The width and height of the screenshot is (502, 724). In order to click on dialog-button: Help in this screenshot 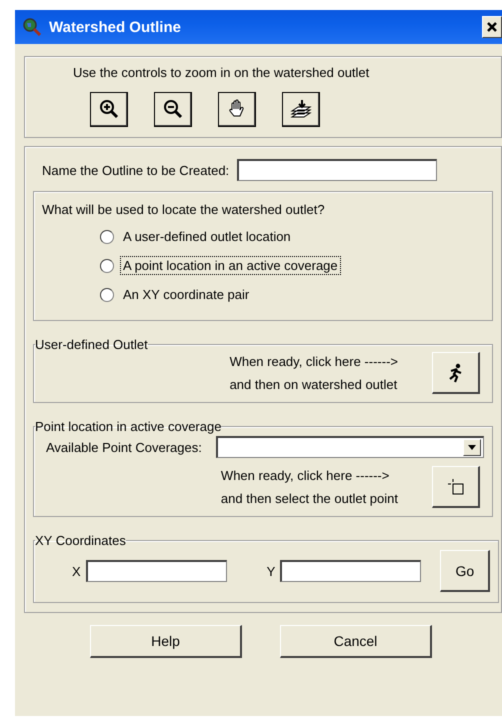, I will do `click(166, 641)`.